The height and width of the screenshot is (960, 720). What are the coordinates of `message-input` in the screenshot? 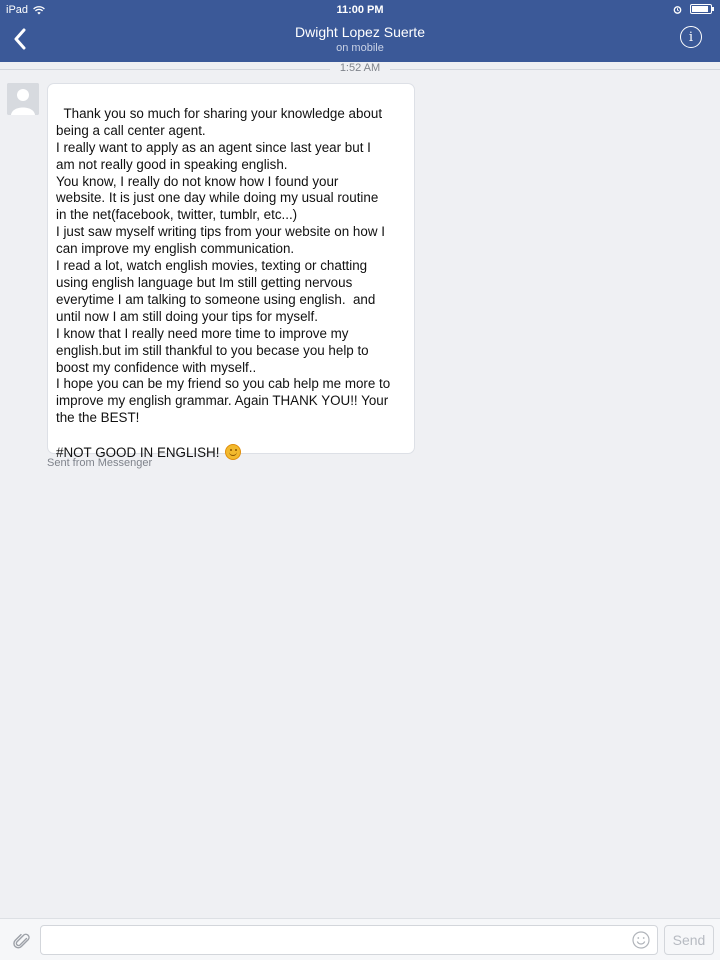 It's located at (349, 940).